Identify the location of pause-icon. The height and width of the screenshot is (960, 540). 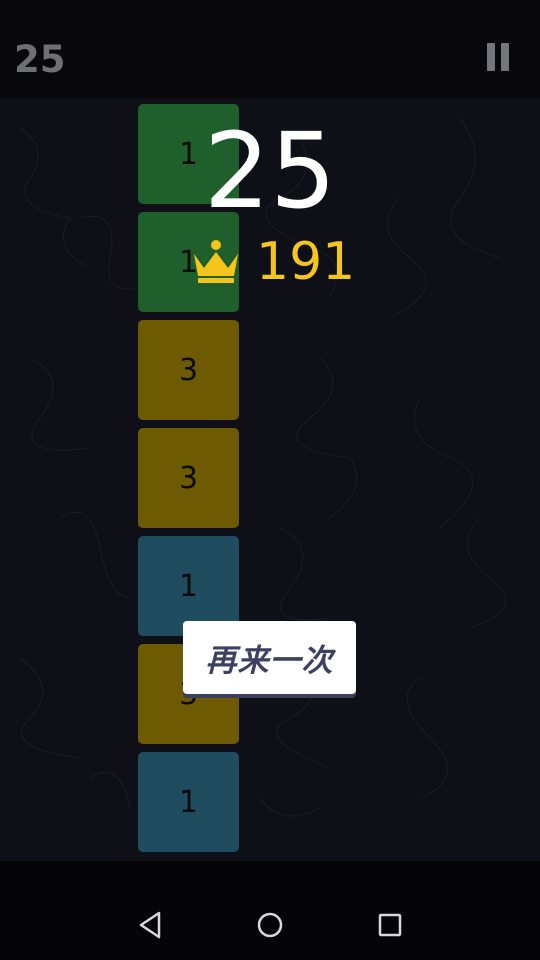
(491, 57).